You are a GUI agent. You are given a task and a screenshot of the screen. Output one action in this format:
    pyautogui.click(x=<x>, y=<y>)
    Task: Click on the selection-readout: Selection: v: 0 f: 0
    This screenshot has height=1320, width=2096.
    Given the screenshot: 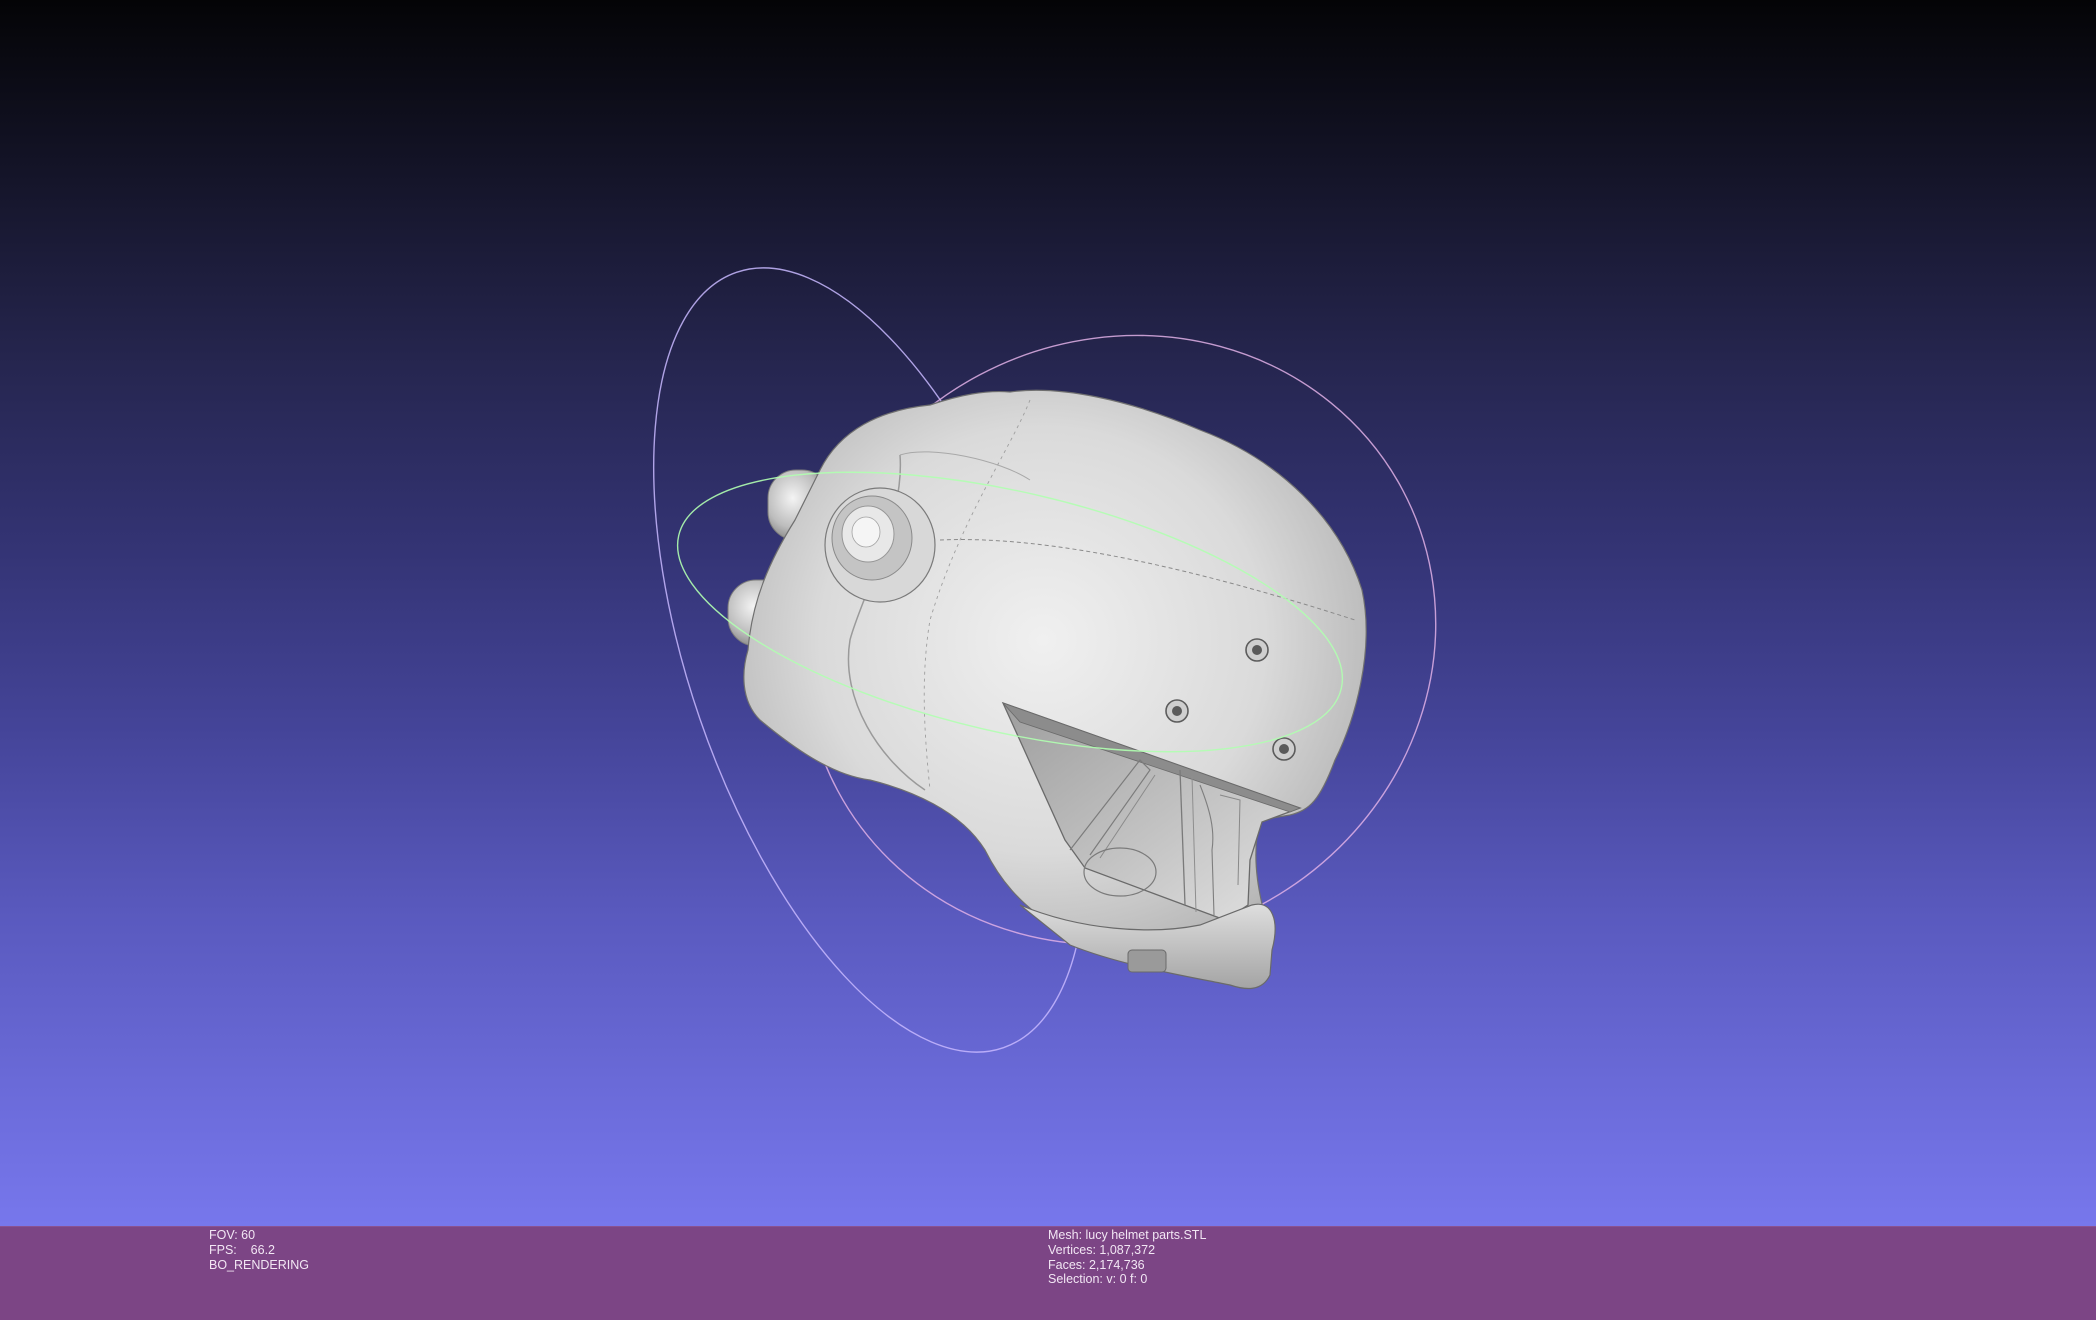 What is the action you would take?
    pyautogui.click(x=1098, y=1279)
    